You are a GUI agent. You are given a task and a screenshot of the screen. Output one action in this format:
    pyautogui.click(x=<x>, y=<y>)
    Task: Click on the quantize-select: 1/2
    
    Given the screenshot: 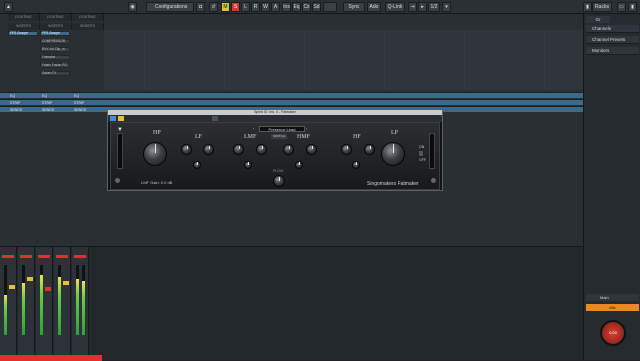 What is the action you would take?
    pyautogui.click(x=434, y=7)
    